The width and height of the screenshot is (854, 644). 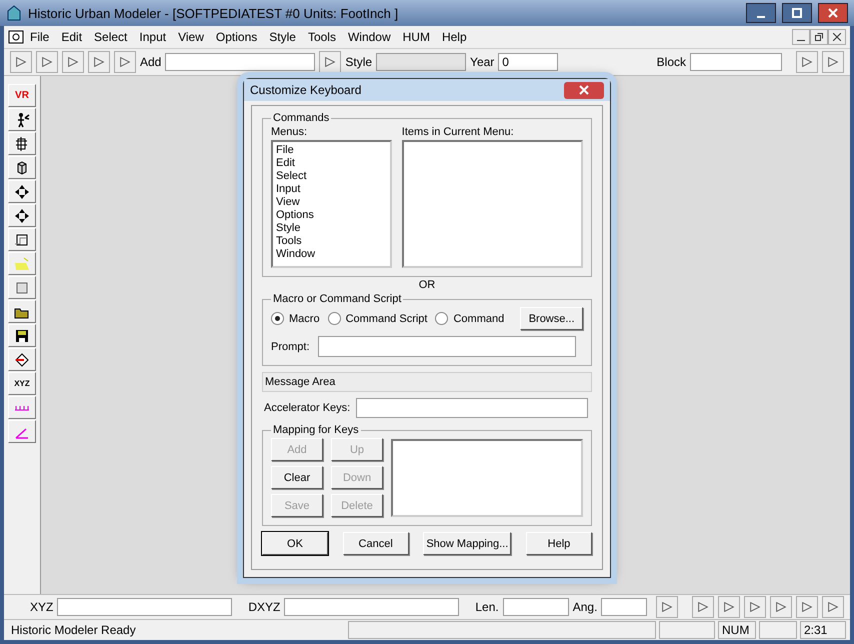 What do you see at coordinates (331, 254) in the screenshot?
I see `list-item: Window` at bounding box center [331, 254].